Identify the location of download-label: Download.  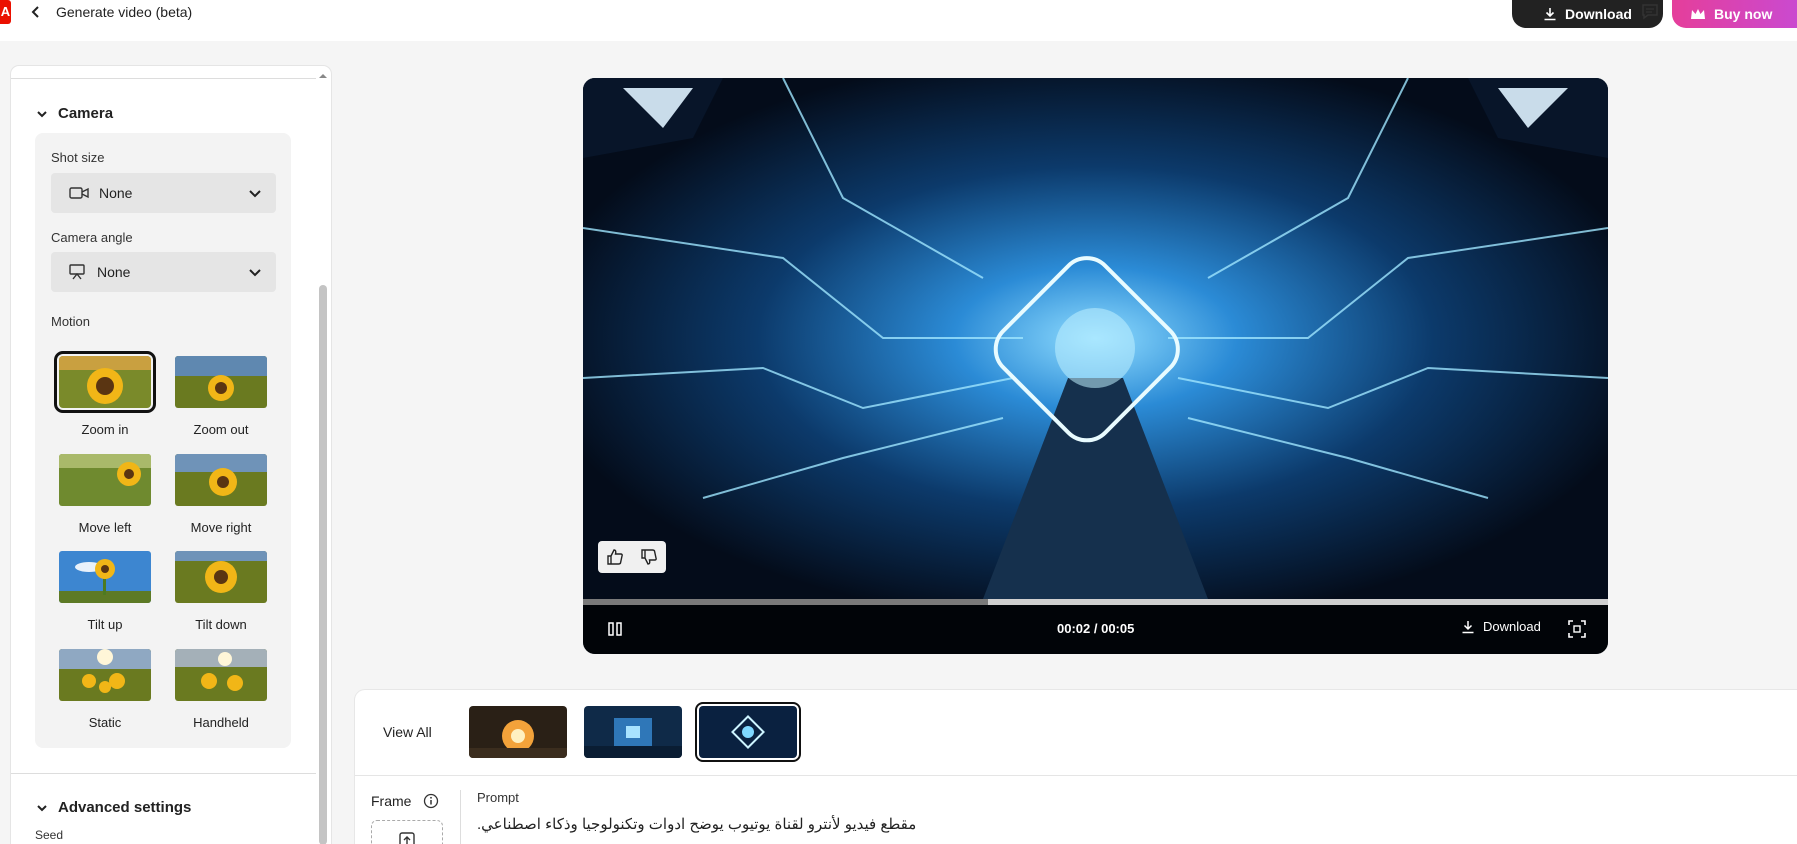
(1598, 14).